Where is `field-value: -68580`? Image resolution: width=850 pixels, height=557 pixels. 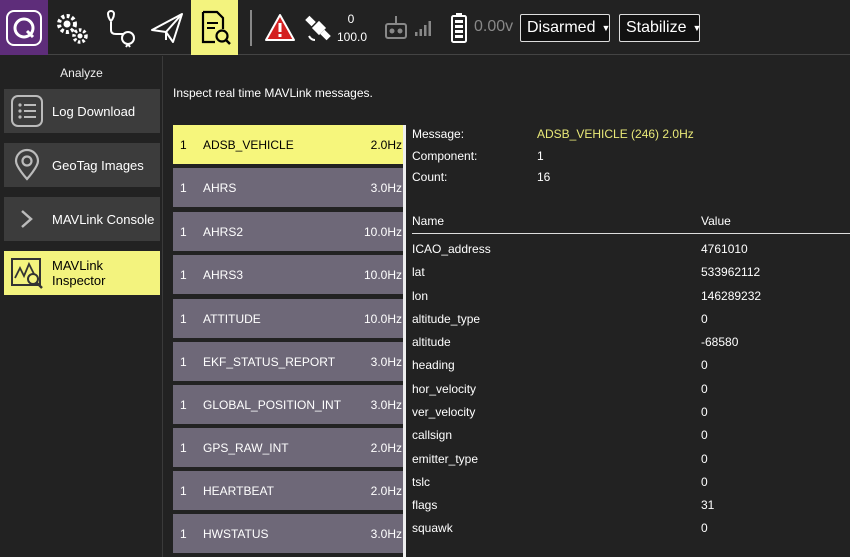
field-value: -68580 is located at coordinates (720, 342).